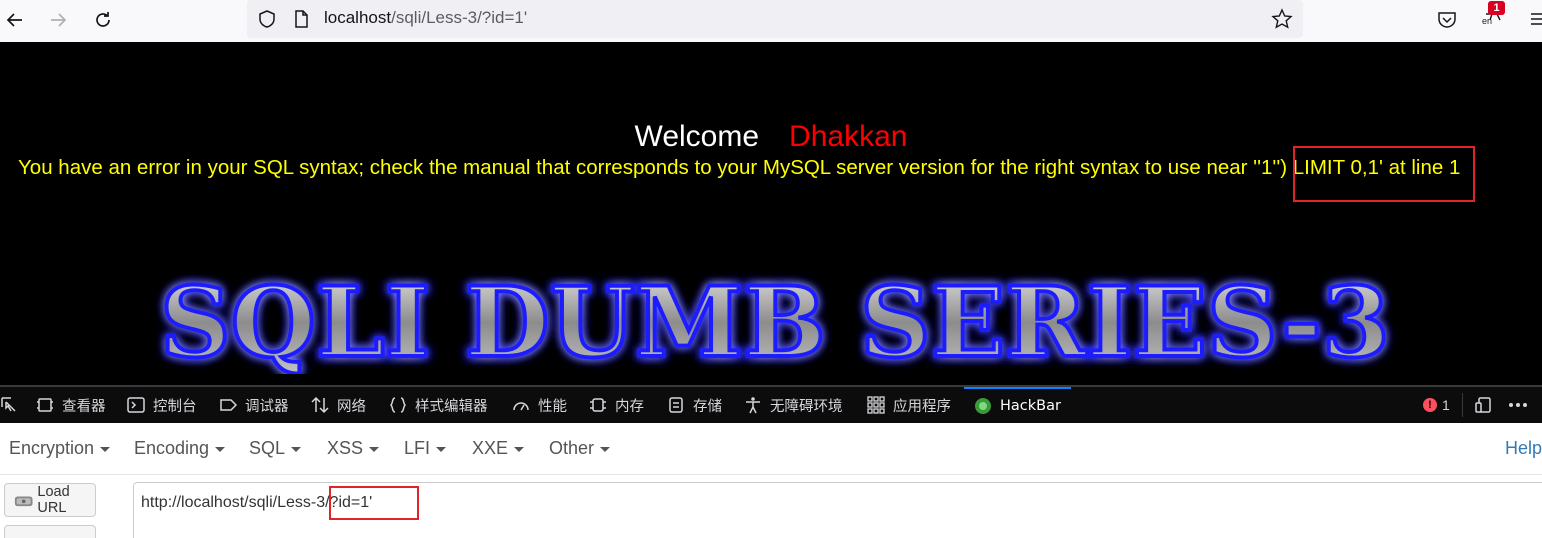  I want to click on reload-icon, so click(103, 19).